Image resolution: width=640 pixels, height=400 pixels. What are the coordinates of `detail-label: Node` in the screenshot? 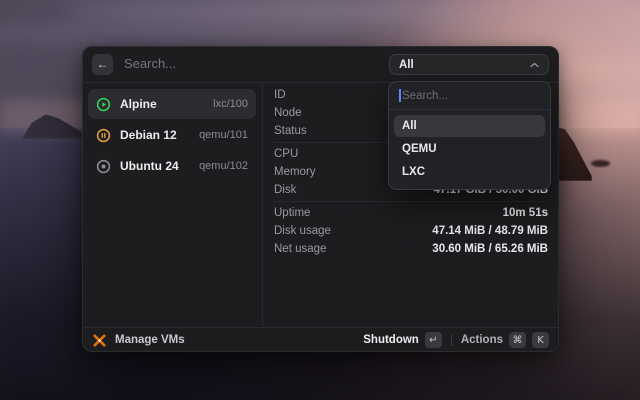 It's located at (288, 113).